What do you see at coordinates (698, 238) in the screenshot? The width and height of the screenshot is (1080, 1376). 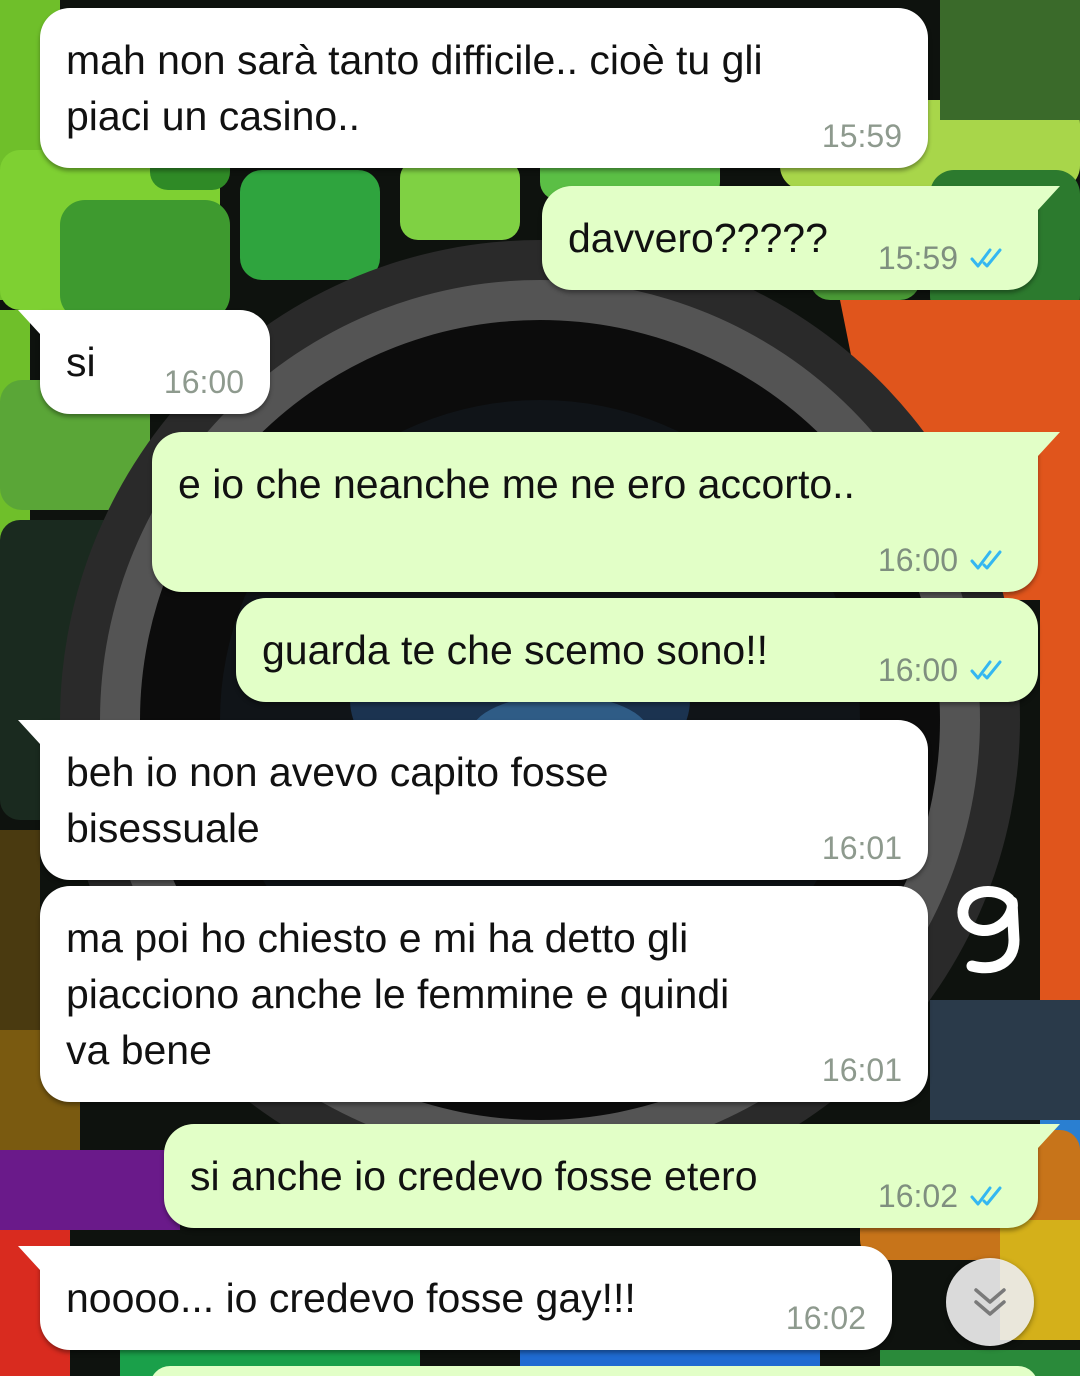 I see `message-text: davvero?????` at bounding box center [698, 238].